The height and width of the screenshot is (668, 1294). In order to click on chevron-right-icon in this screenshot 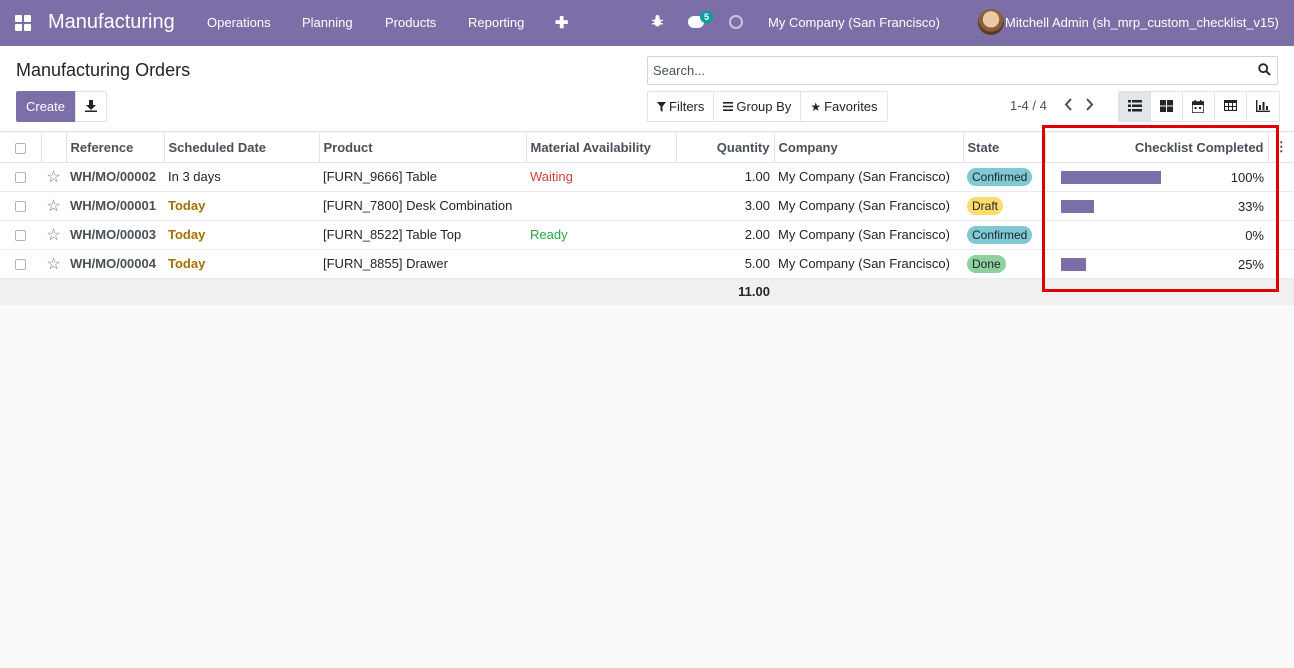, I will do `click(1090, 104)`.